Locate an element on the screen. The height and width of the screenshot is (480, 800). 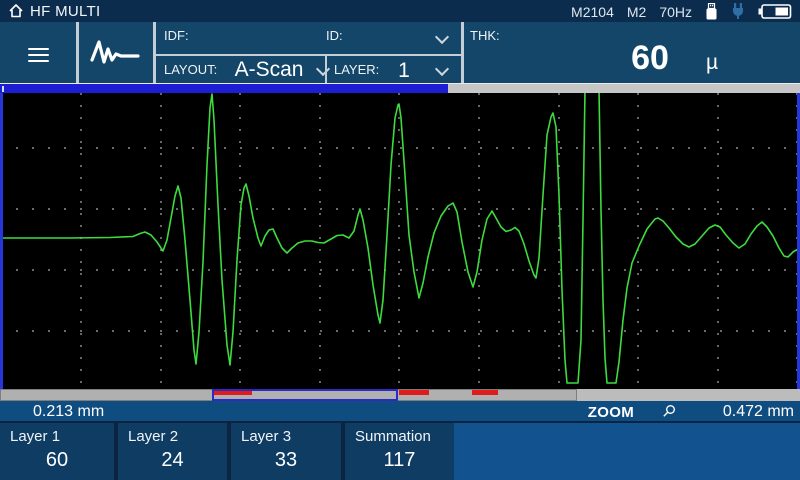
battery-icon is located at coordinates (775, 11).